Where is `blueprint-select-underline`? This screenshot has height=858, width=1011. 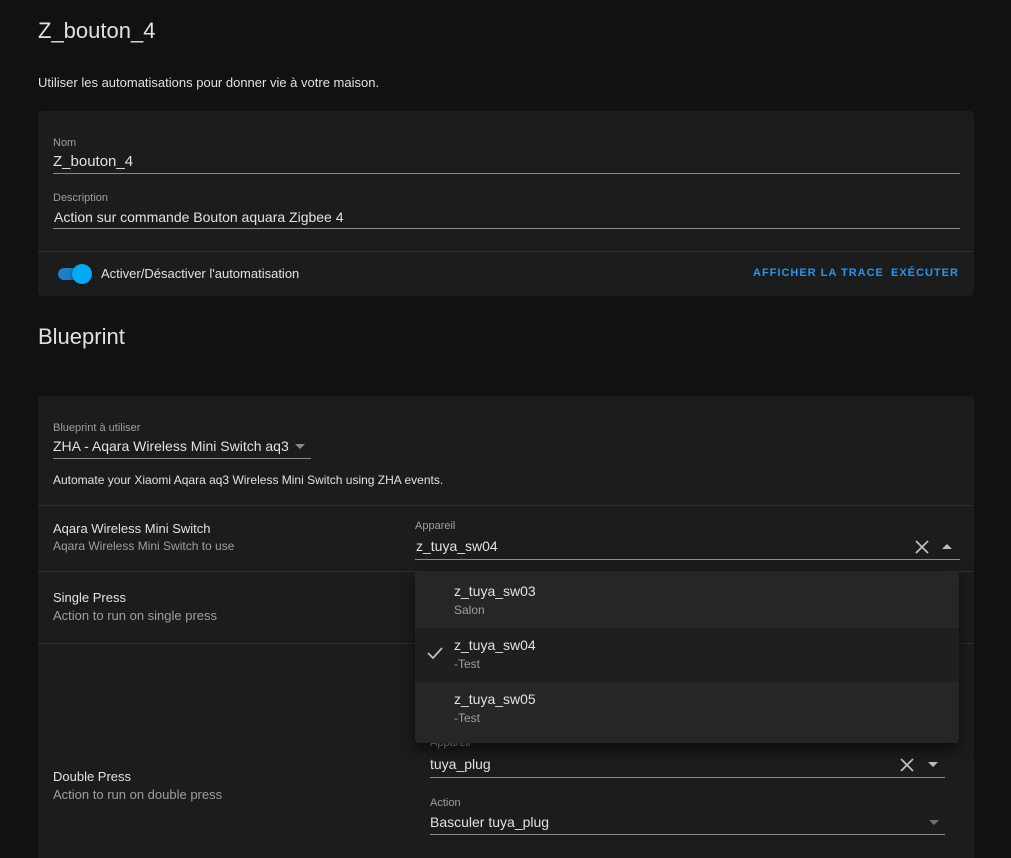
blueprint-select-underline is located at coordinates (182, 458).